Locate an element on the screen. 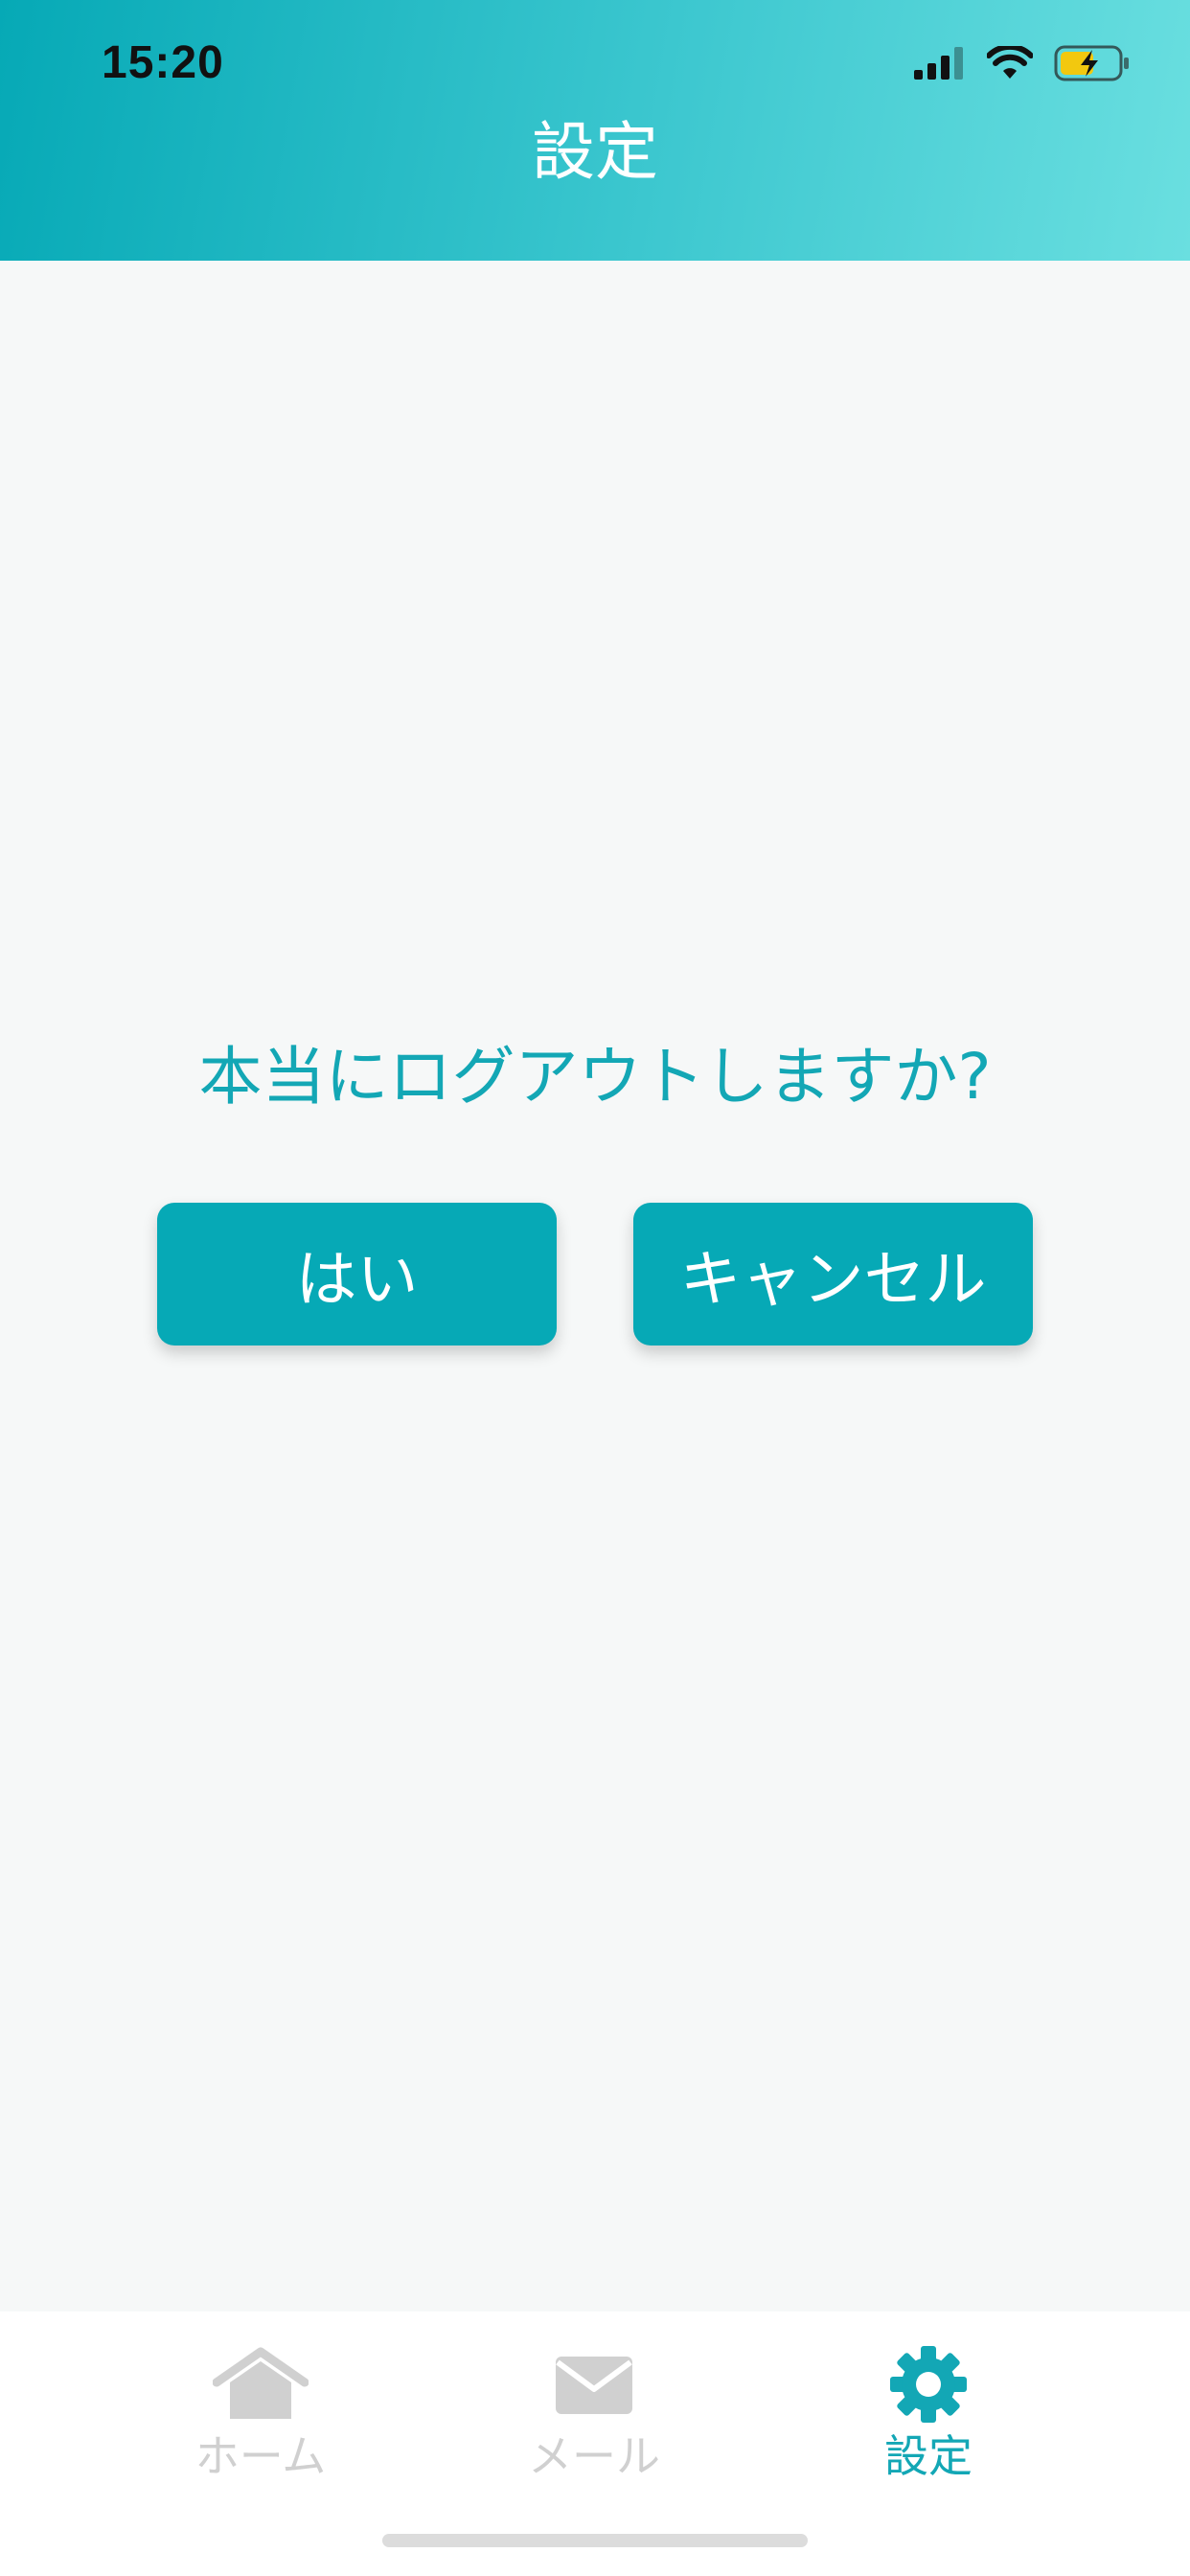 The image size is (1190, 2576). page-title: 設定 is located at coordinates (595, 152).